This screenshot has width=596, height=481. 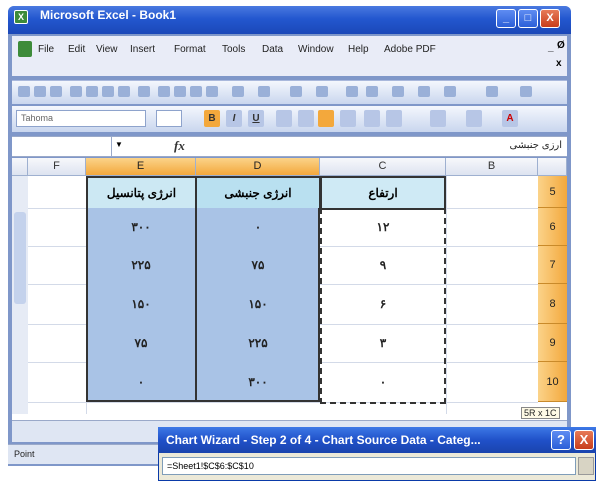 What do you see at coordinates (410, 49) in the screenshot?
I see `menu-adobe-pdf: Adobe PDF` at bounding box center [410, 49].